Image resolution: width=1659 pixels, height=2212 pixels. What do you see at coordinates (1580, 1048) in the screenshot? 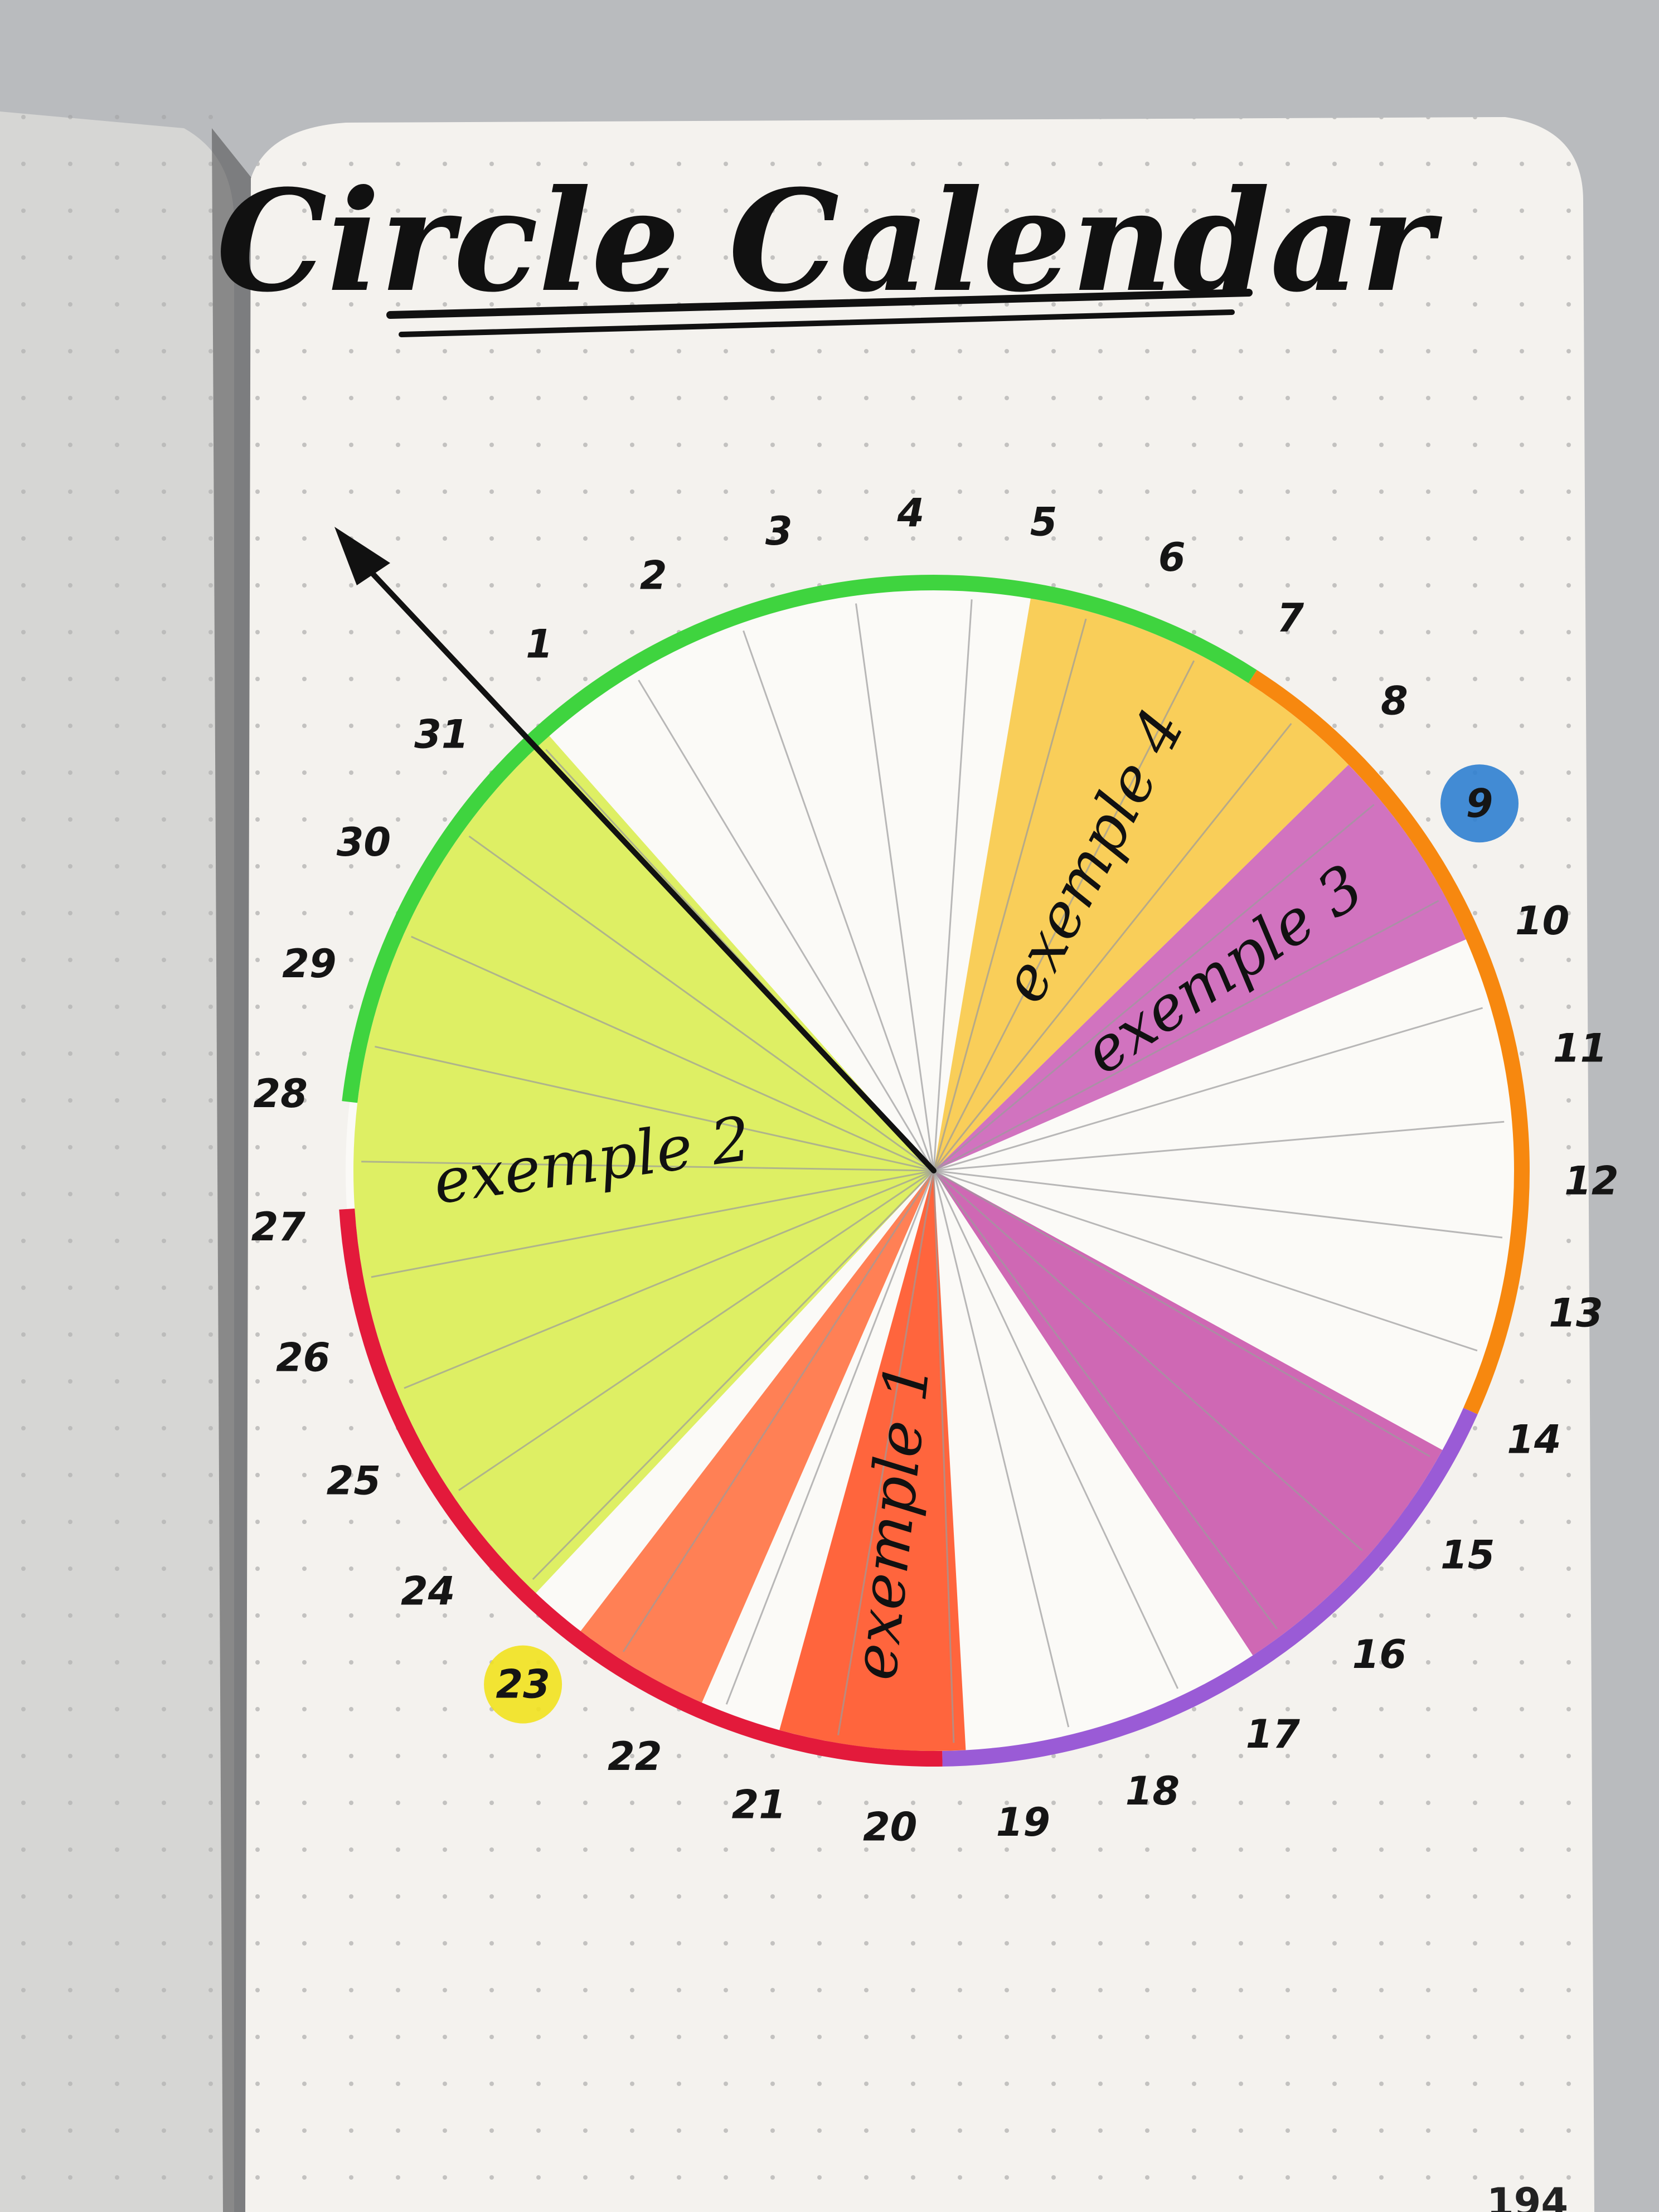
I see `day-number-11: 11` at bounding box center [1580, 1048].